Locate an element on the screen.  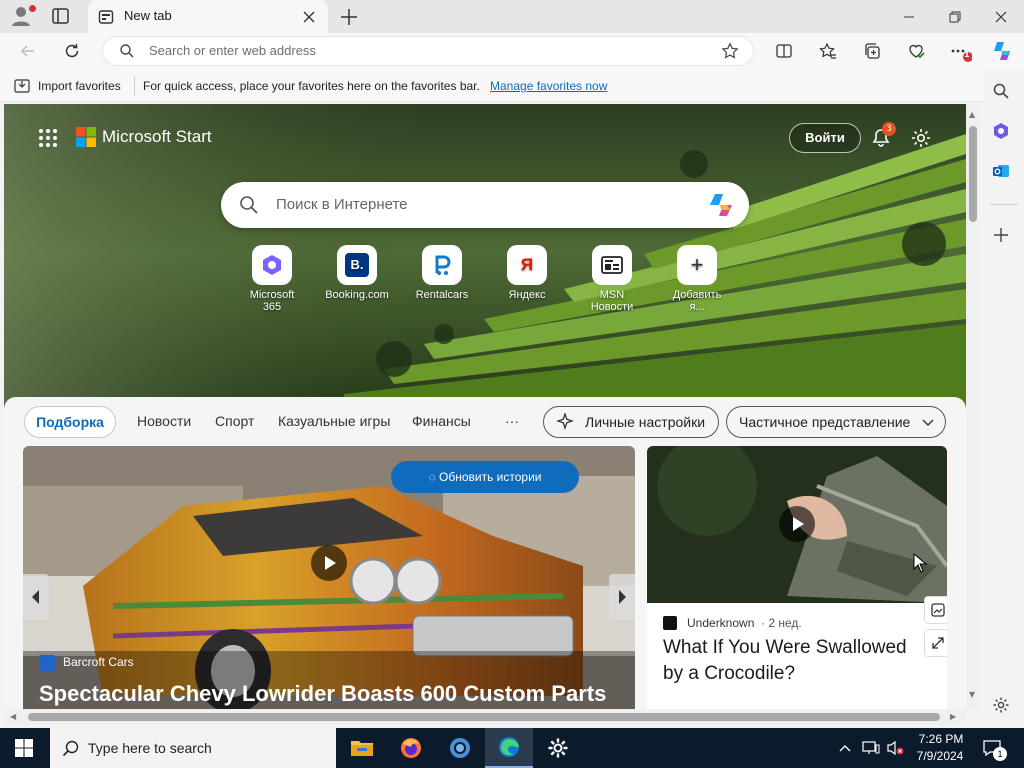
address-bar: Search or enter web address is located at coordinates (428, 51).